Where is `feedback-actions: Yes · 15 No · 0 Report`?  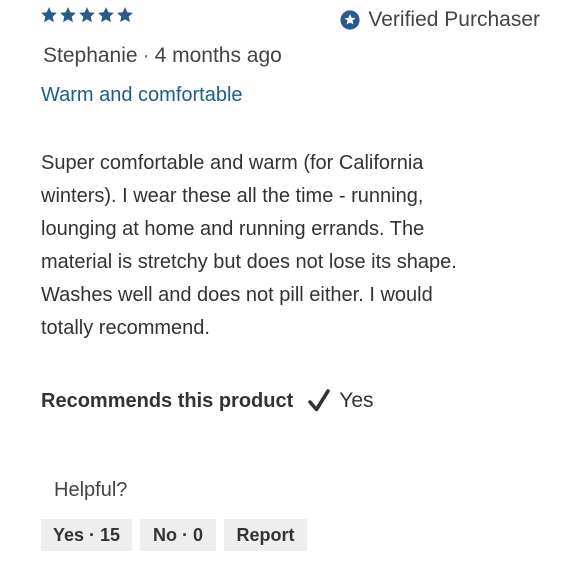 feedback-actions: Yes · 15 No · 0 Report is located at coordinates (174, 535).